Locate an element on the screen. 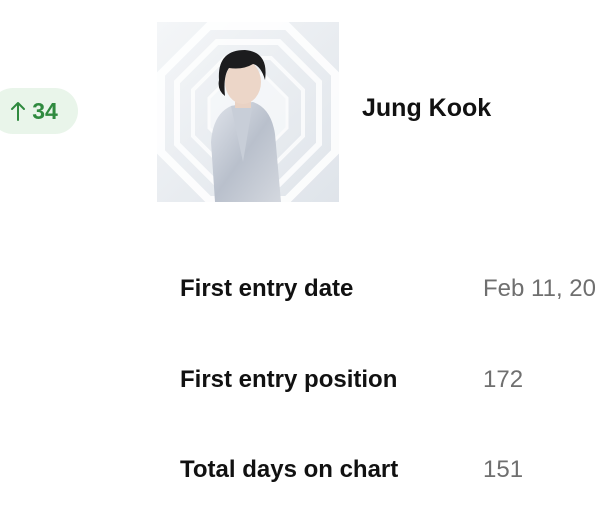 This screenshot has width=600, height=518. artist-photo is located at coordinates (248, 112).